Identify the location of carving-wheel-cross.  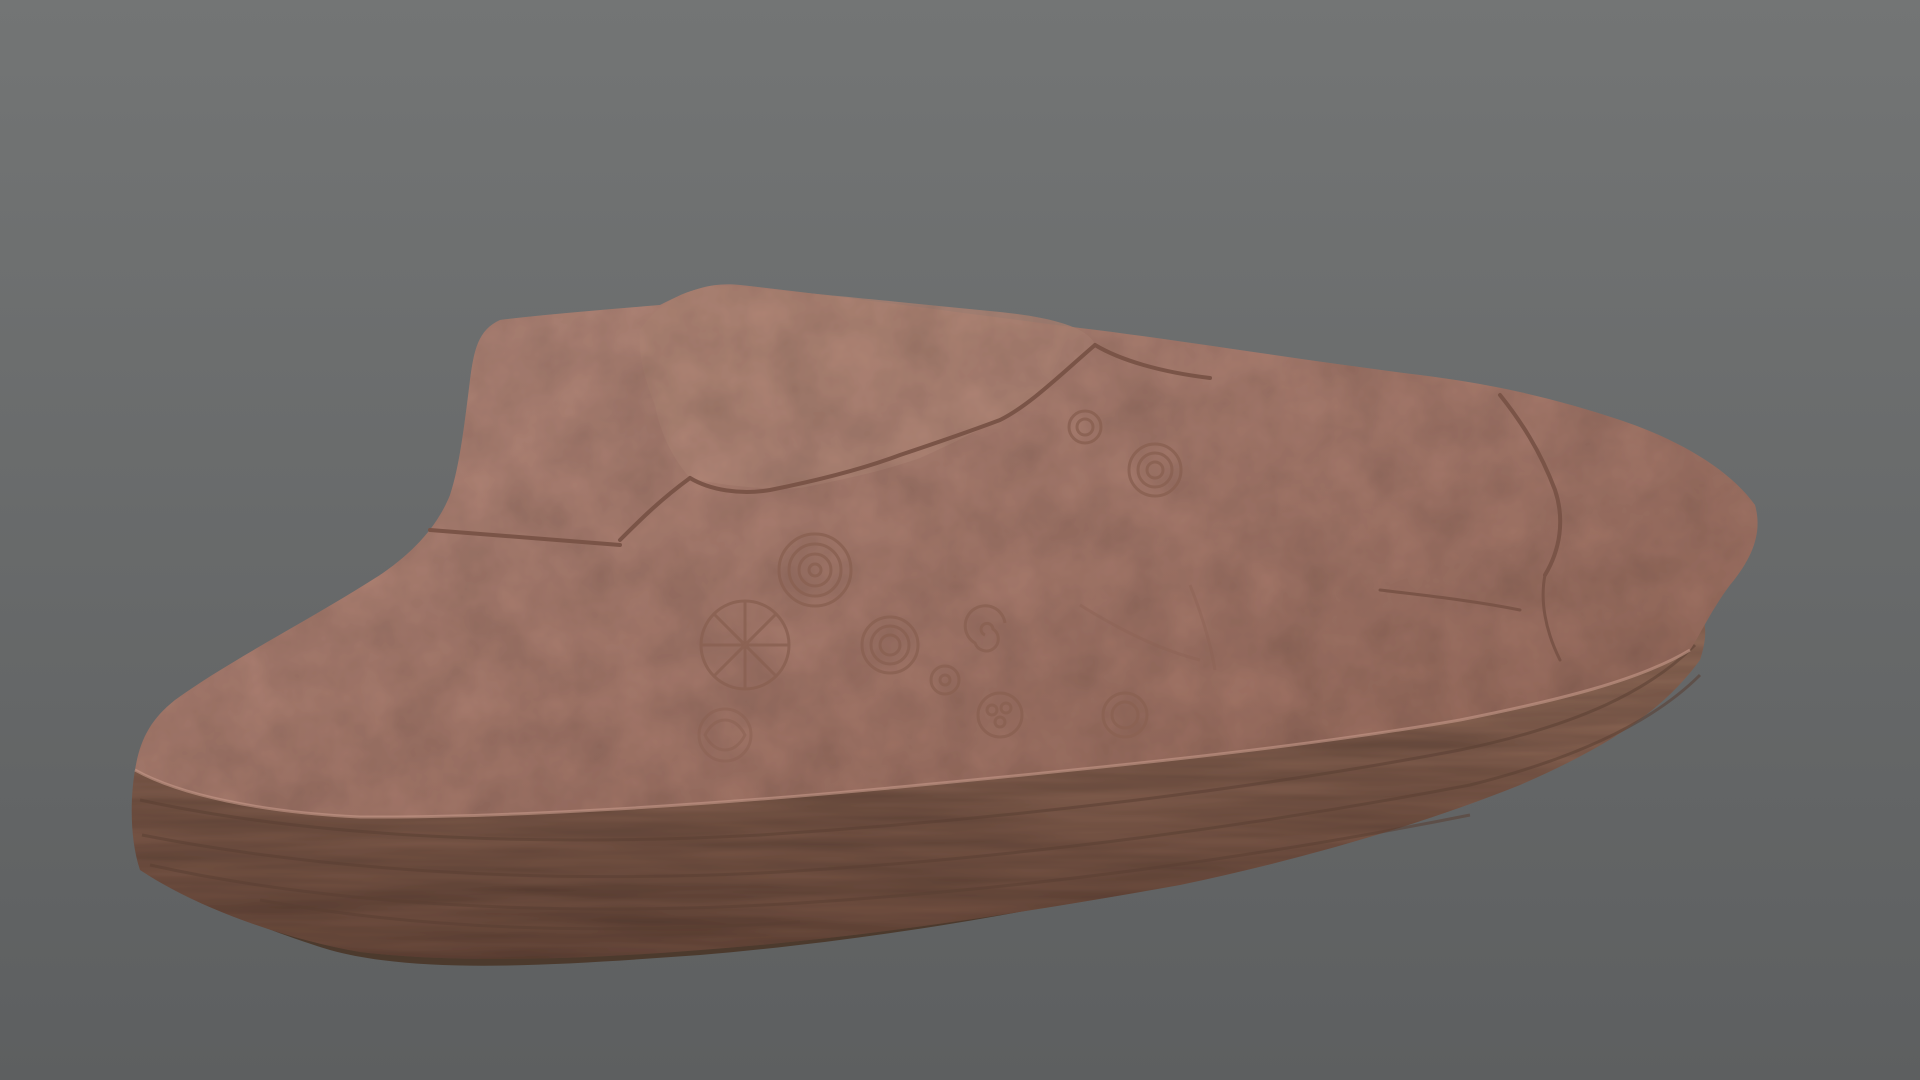
(745, 645).